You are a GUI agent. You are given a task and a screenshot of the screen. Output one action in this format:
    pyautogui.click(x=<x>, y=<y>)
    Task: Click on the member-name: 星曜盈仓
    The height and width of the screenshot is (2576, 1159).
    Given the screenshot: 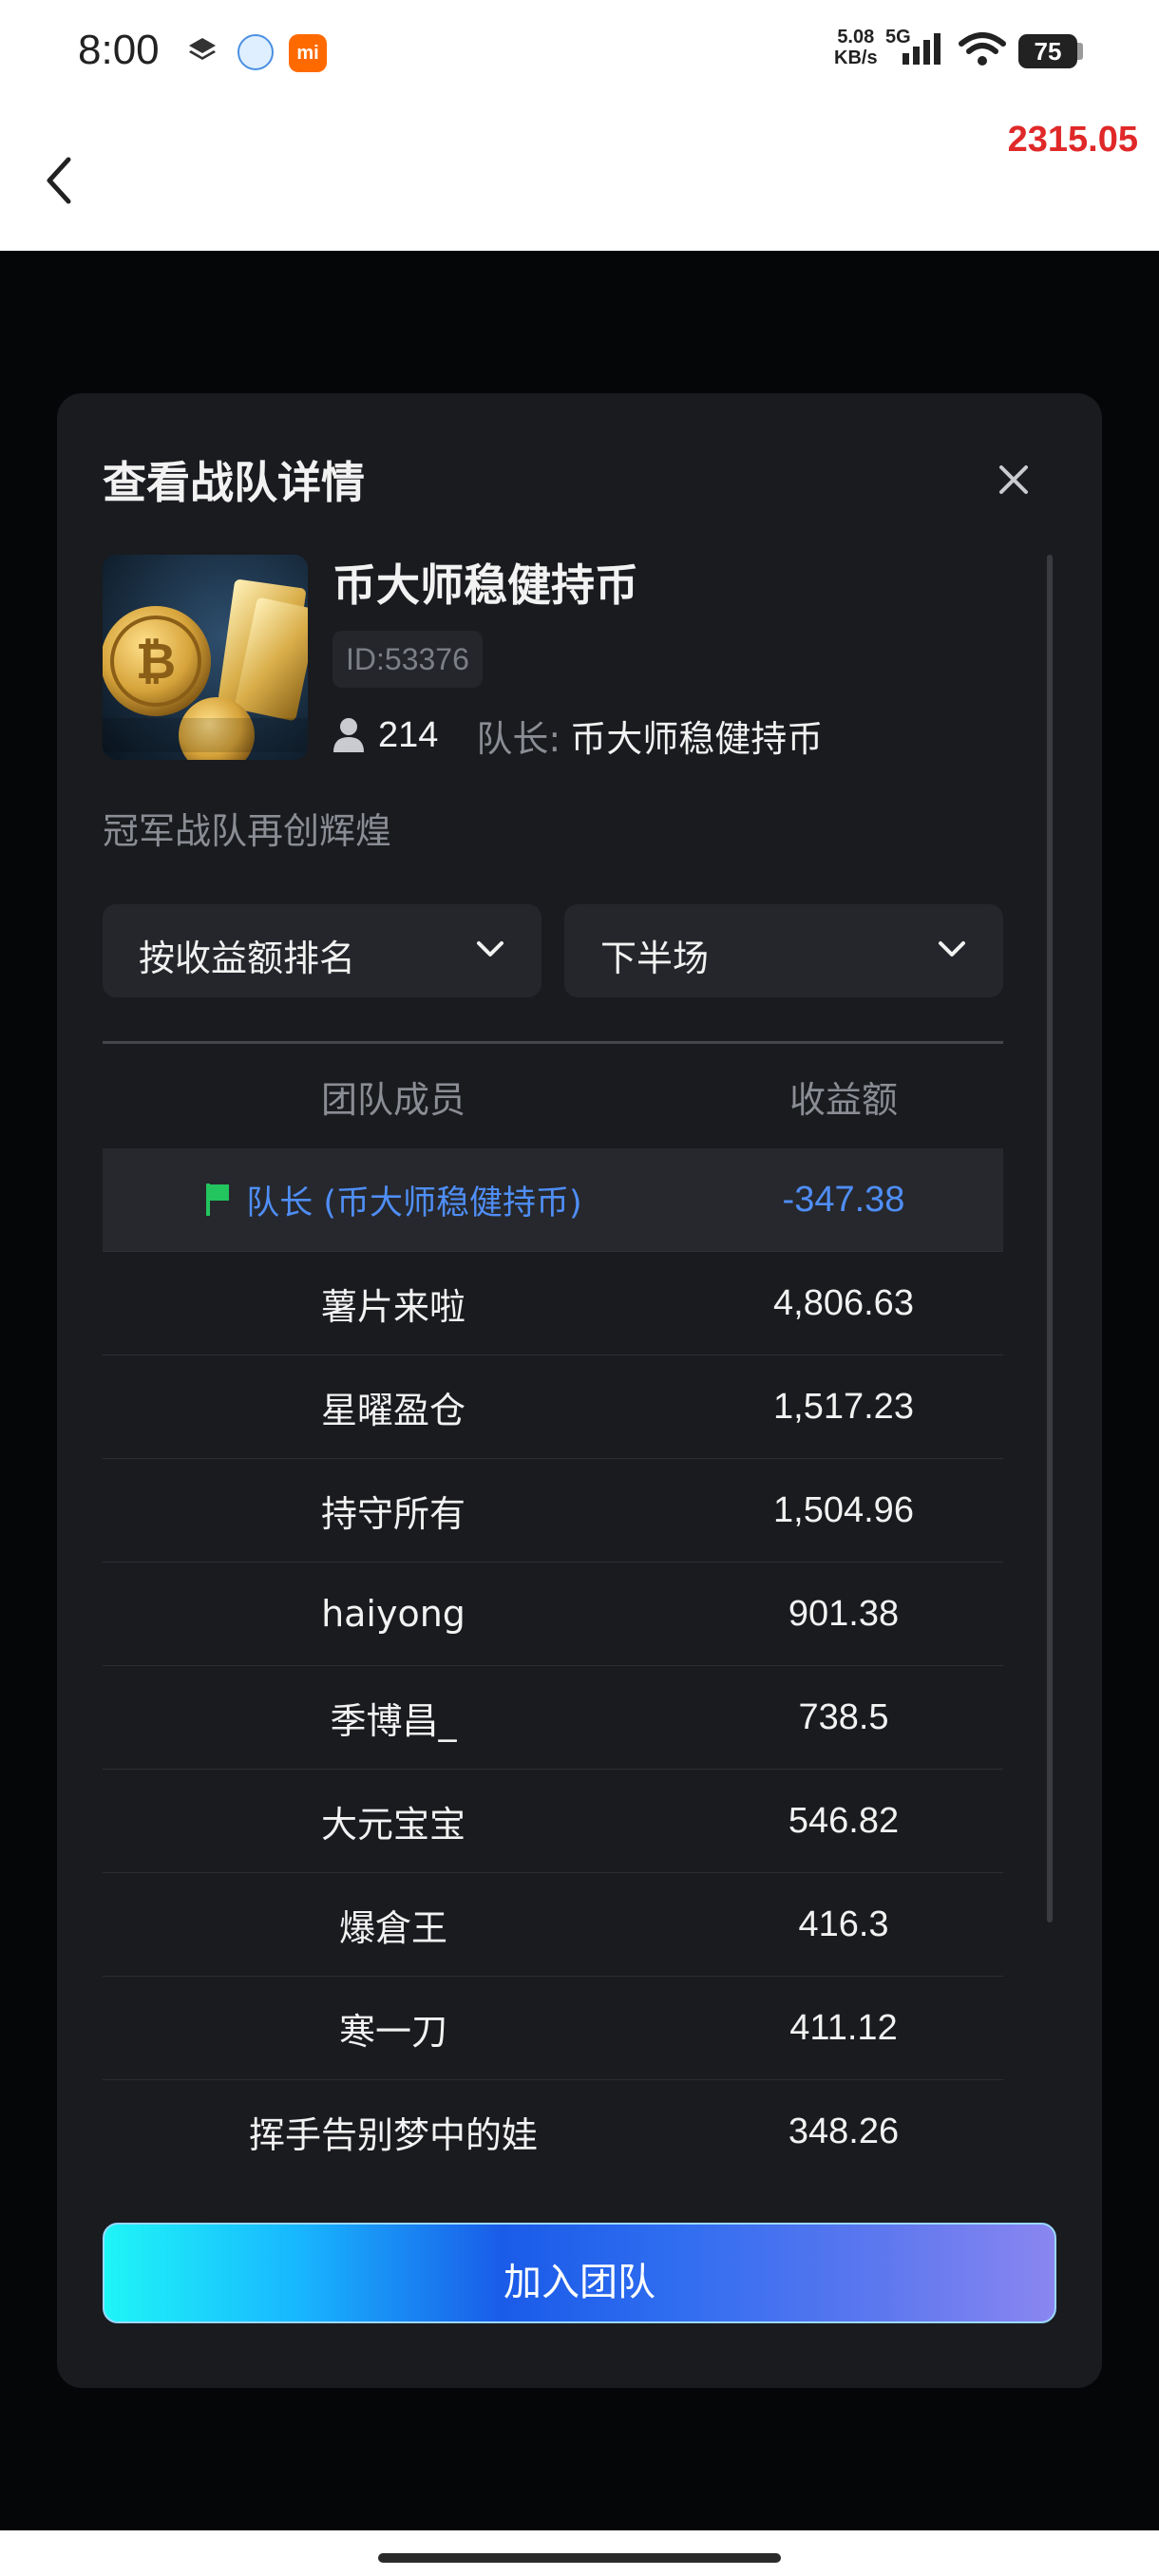 What is the action you would take?
    pyautogui.click(x=393, y=1410)
    